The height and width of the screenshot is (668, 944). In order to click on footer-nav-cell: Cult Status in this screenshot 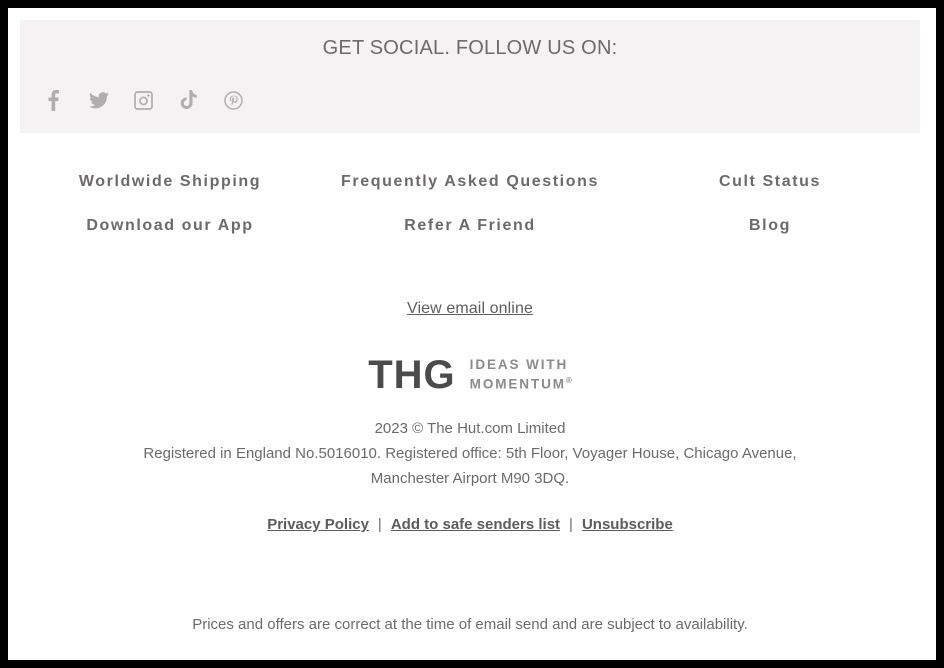, I will do `click(770, 182)`.